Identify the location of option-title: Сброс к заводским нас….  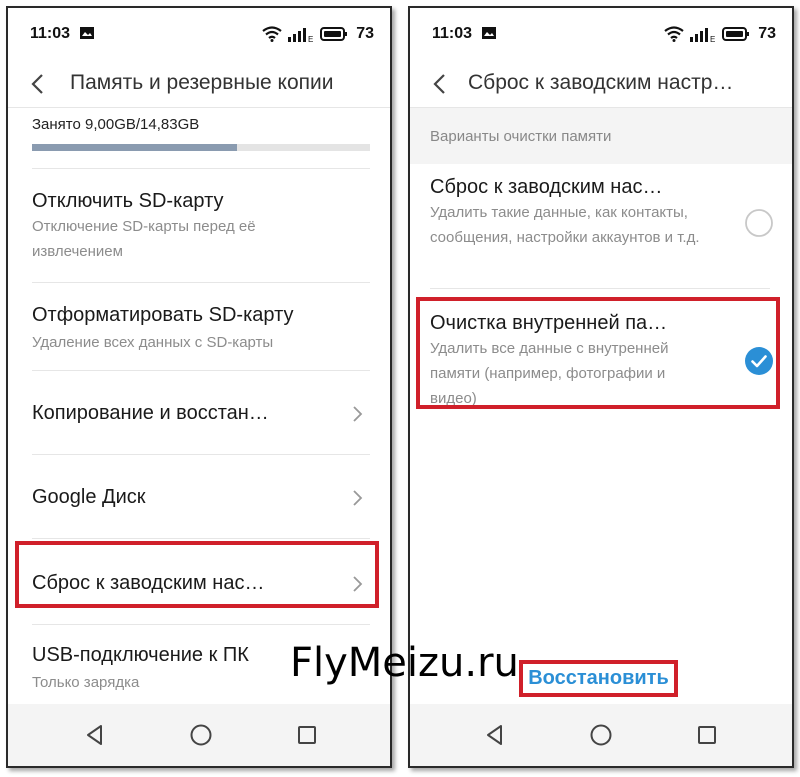
(546, 187).